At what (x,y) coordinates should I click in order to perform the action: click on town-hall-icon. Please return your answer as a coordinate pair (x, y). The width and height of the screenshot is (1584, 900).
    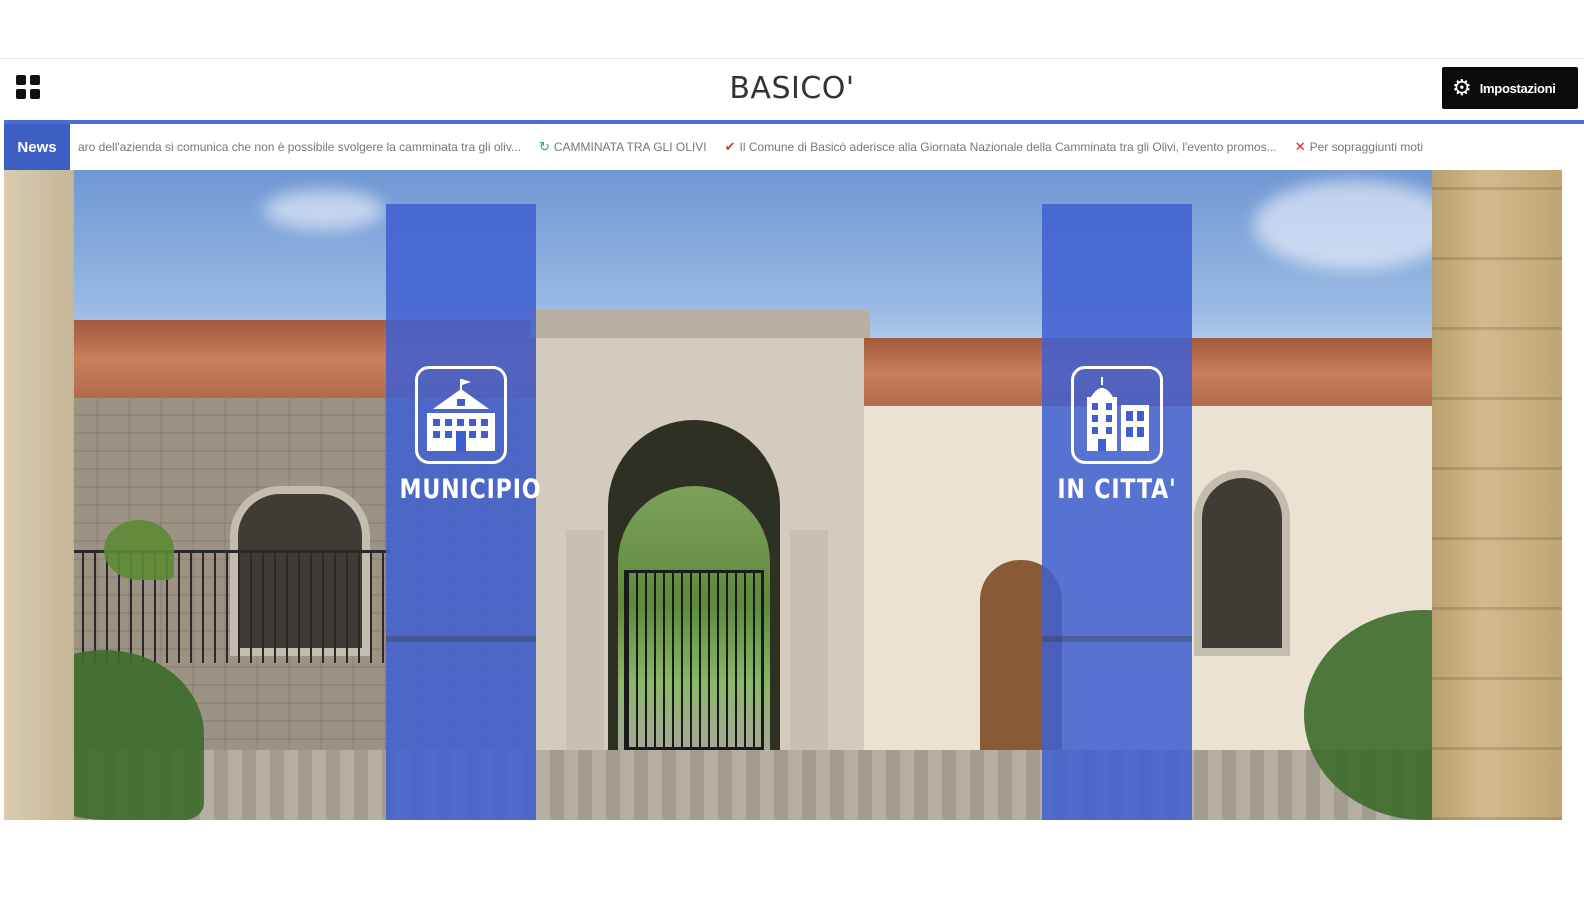
    Looking at the image, I should click on (461, 415).